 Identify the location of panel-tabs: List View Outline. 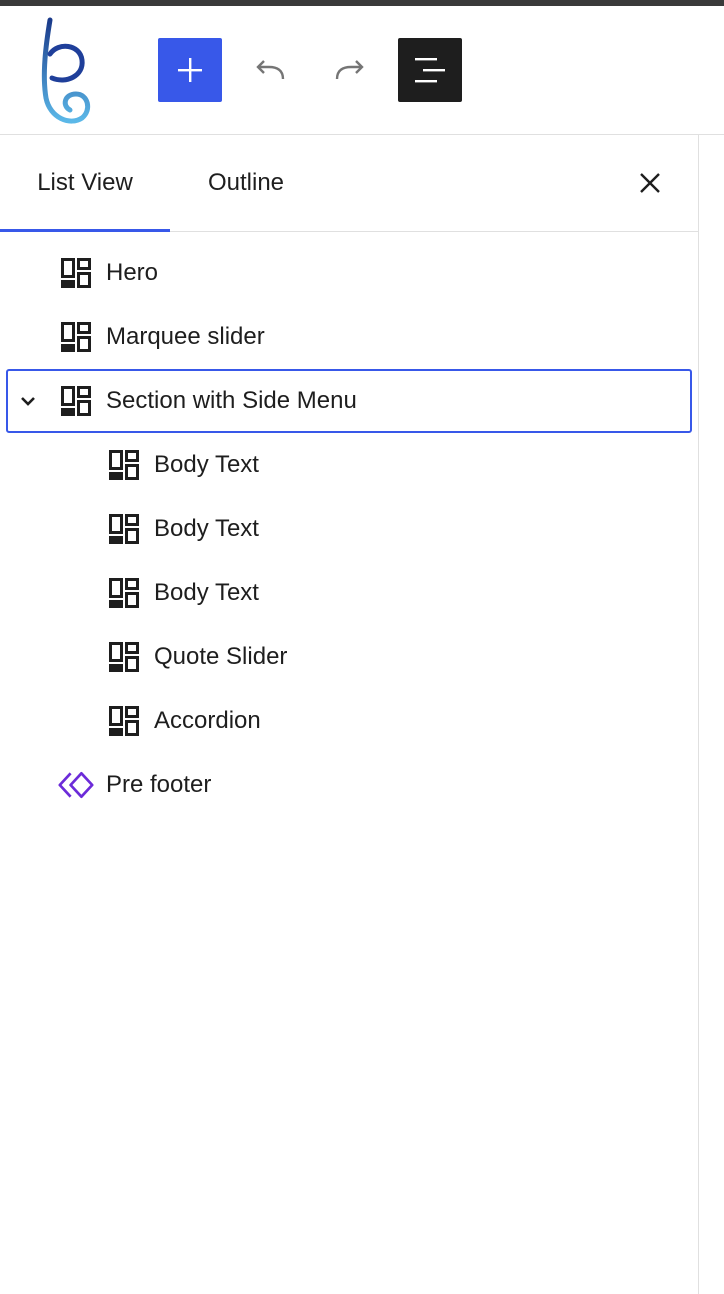
(349, 183).